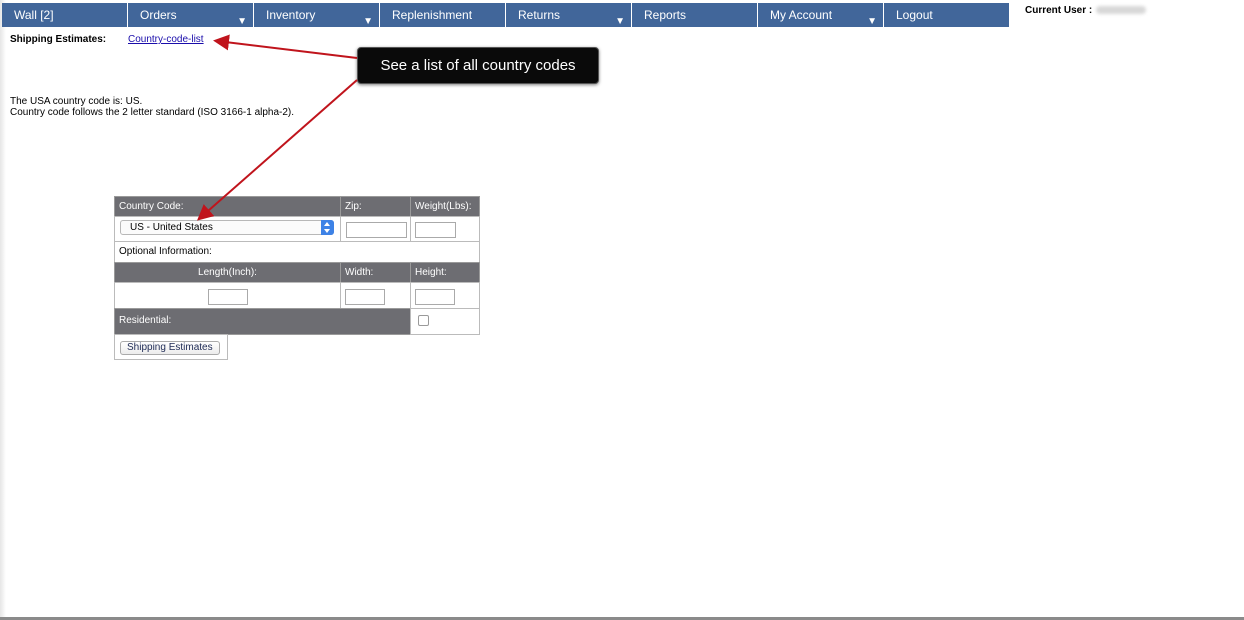  Describe the element at coordinates (277, 150) in the screenshot. I see `arrow-to-country-select` at that location.